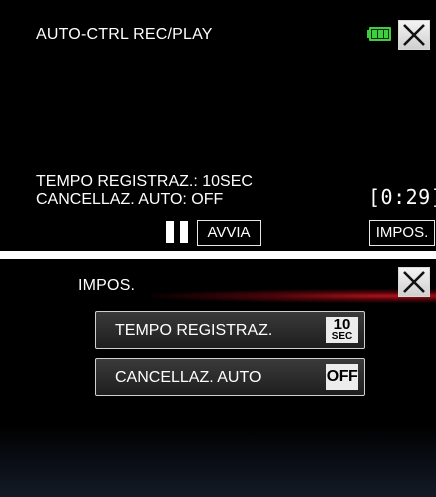 This screenshot has height=497, width=436. I want to click on record-time-status: TEMPO REGISTRAZ.: 10SEC, so click(144, 181).